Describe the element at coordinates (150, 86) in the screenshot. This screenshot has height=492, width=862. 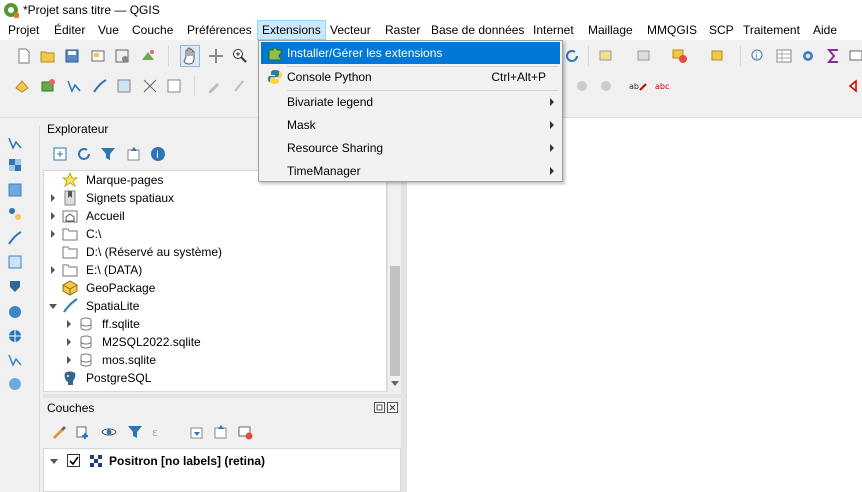
I see `add-mesh-layer-icon` at that location.